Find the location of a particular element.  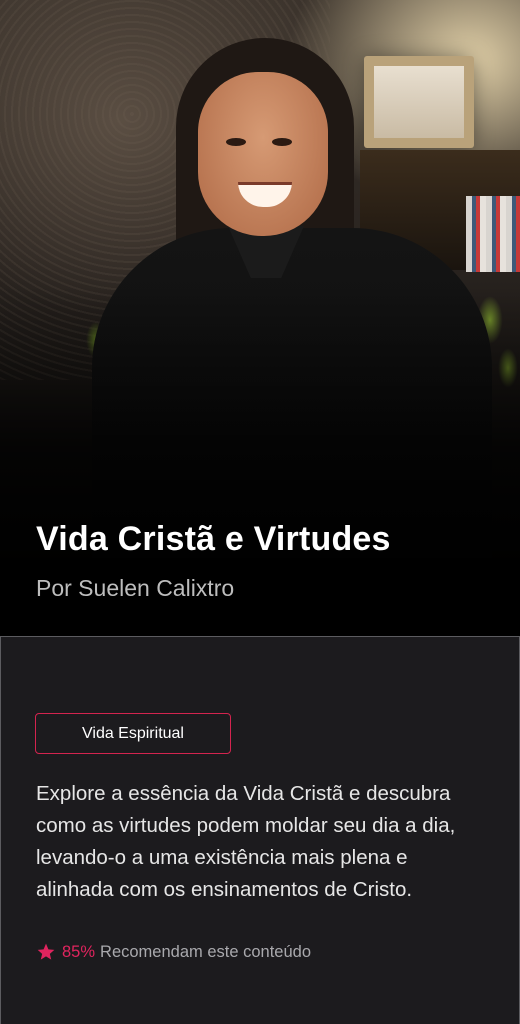

recommendation-rating: 85% Recomendam este conteúdo is located at coordinates (173, 952).